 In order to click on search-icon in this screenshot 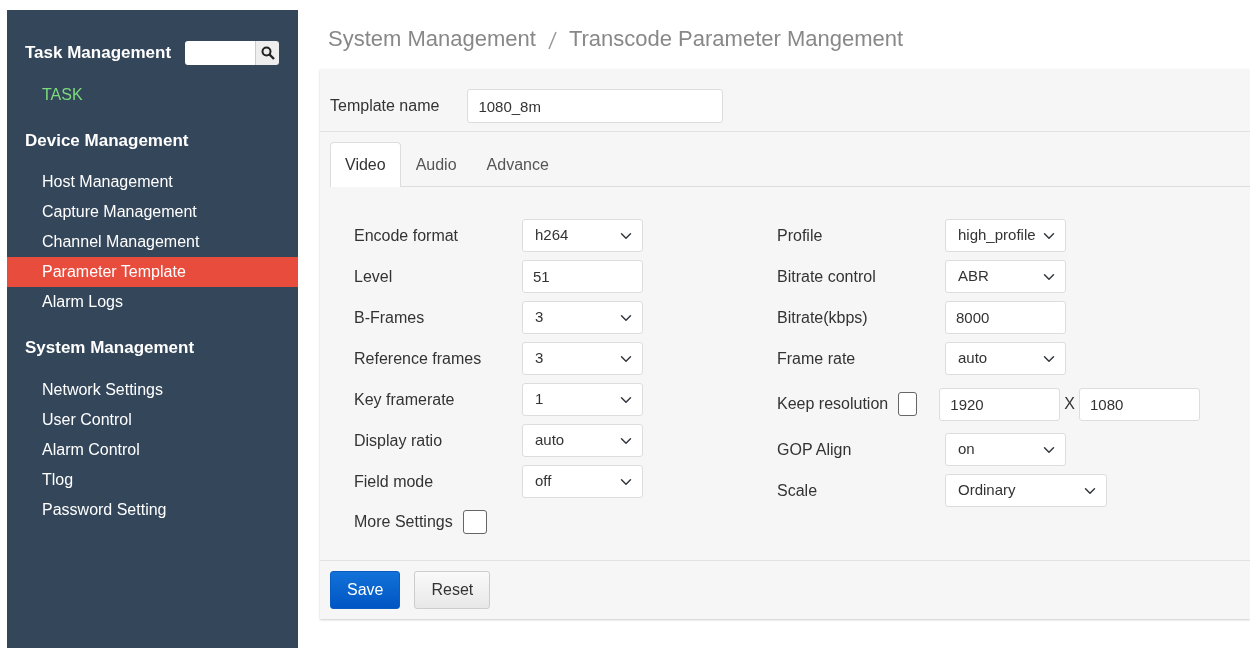, I will do `click(267, 52)`.